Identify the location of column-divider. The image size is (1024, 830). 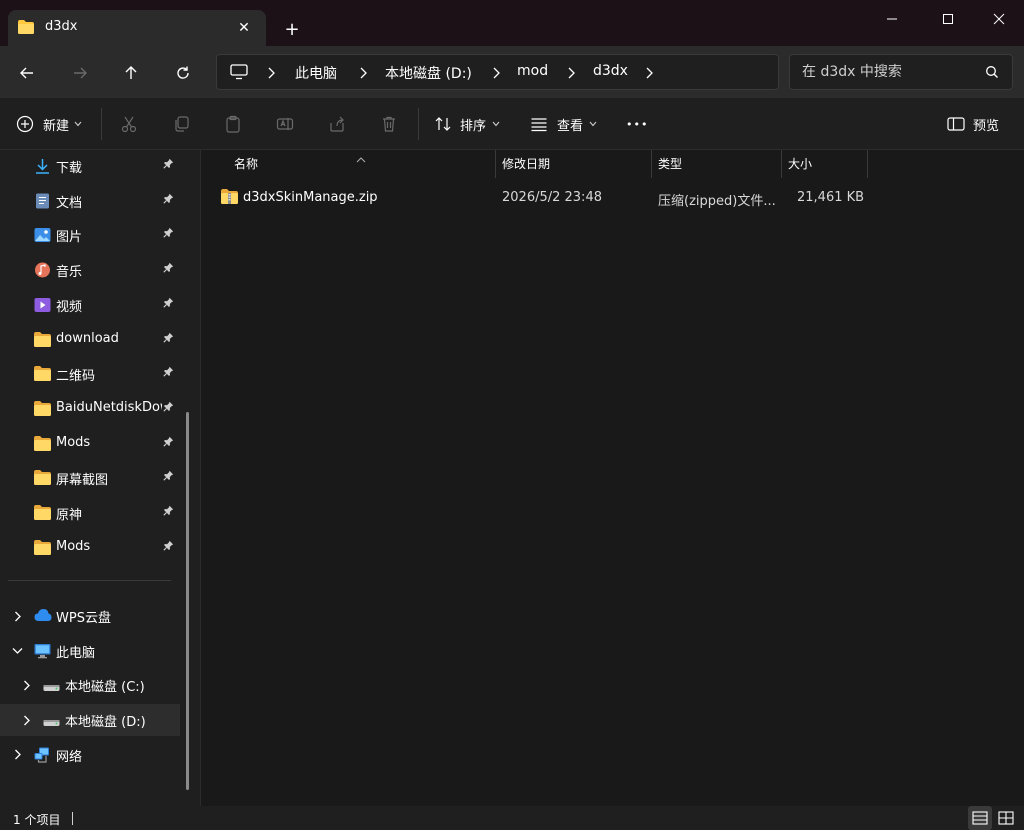
(867, 164).